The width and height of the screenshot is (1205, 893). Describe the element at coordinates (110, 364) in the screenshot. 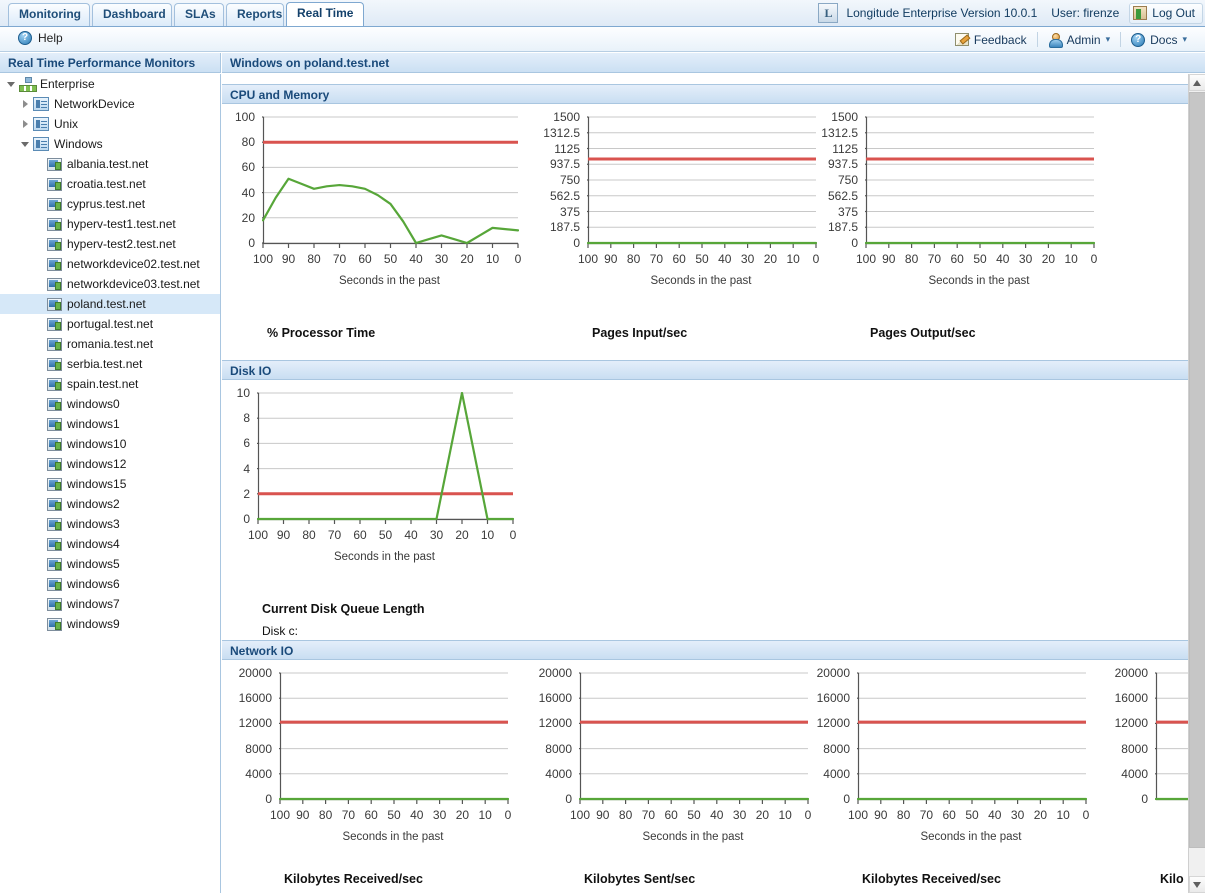

I see `tree-node-serbia-test-net: serbia.test.net` at that location.